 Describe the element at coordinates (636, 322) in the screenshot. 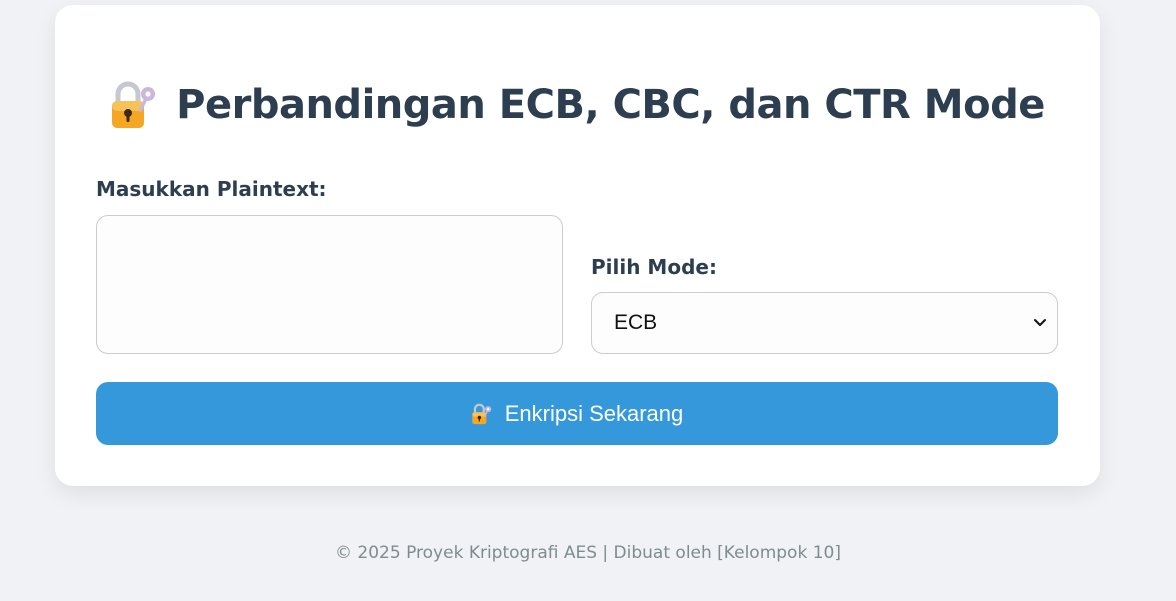

I see `mode-select-value: ECB` at that location.